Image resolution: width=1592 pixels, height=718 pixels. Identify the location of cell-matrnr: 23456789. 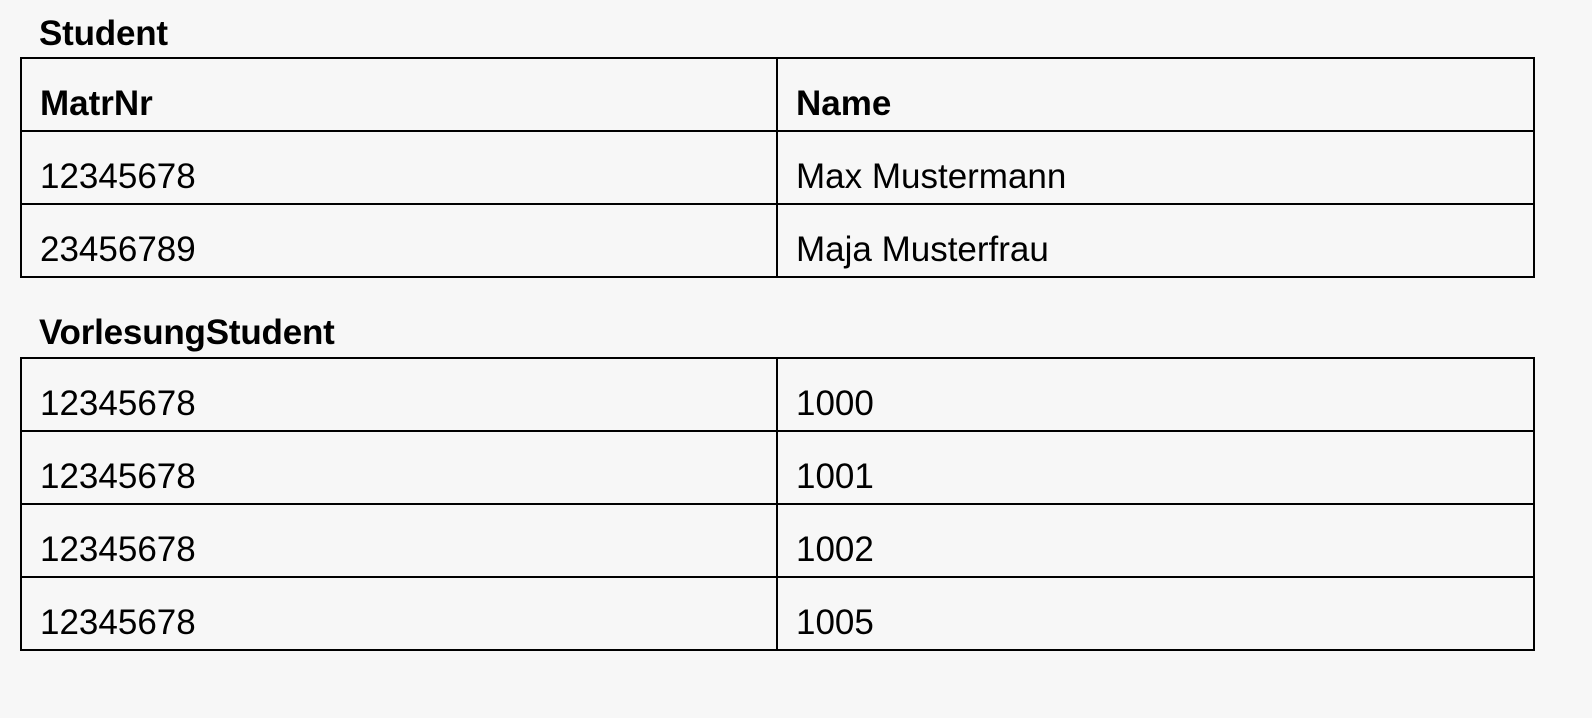
(399, 240).